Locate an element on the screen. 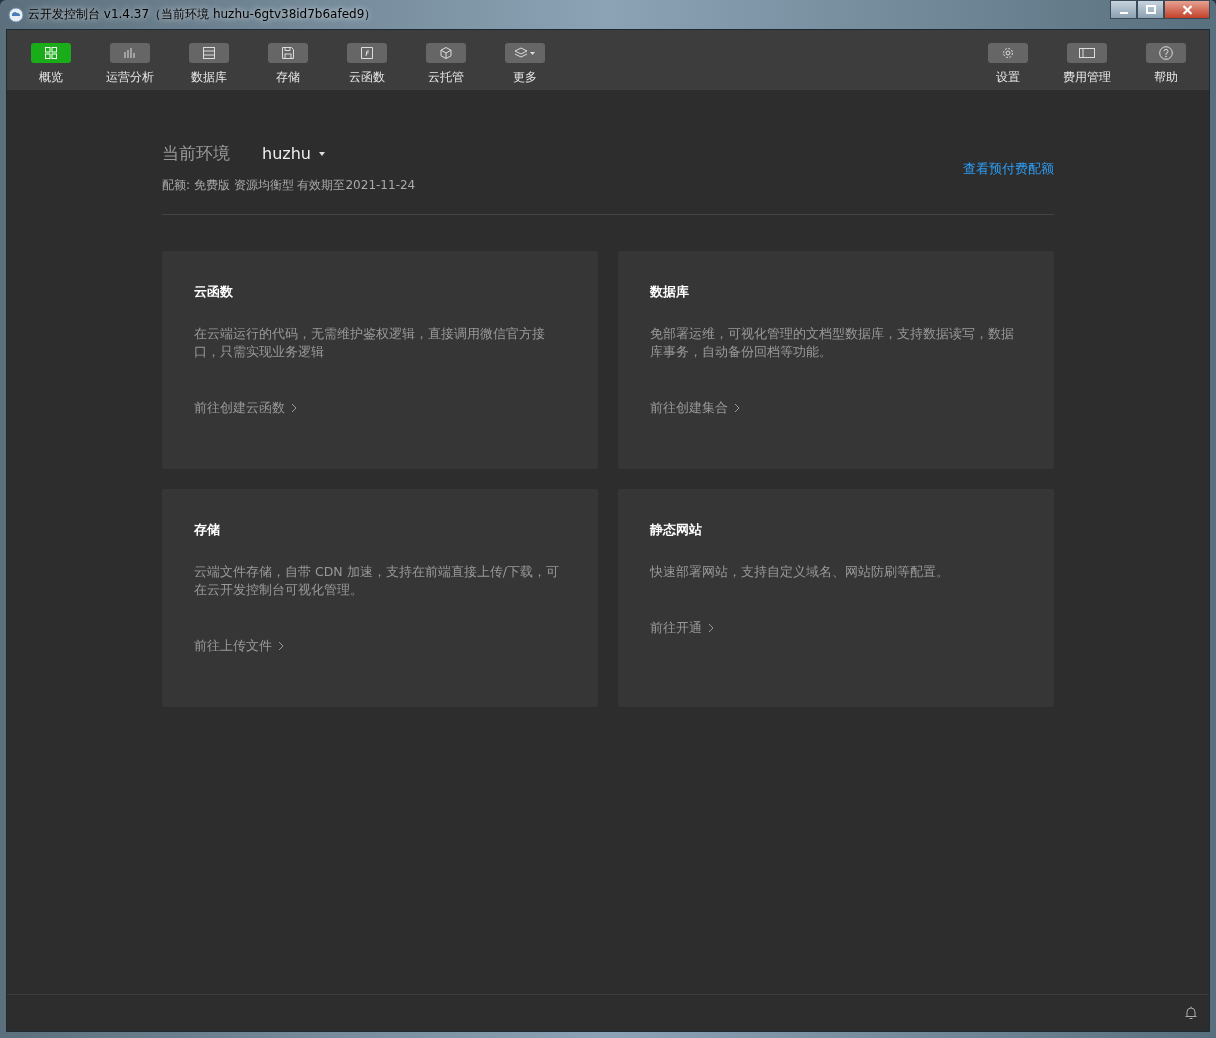 This screenshot has height=1038, width=1216. close-button is located at coordinates (1187, 9).